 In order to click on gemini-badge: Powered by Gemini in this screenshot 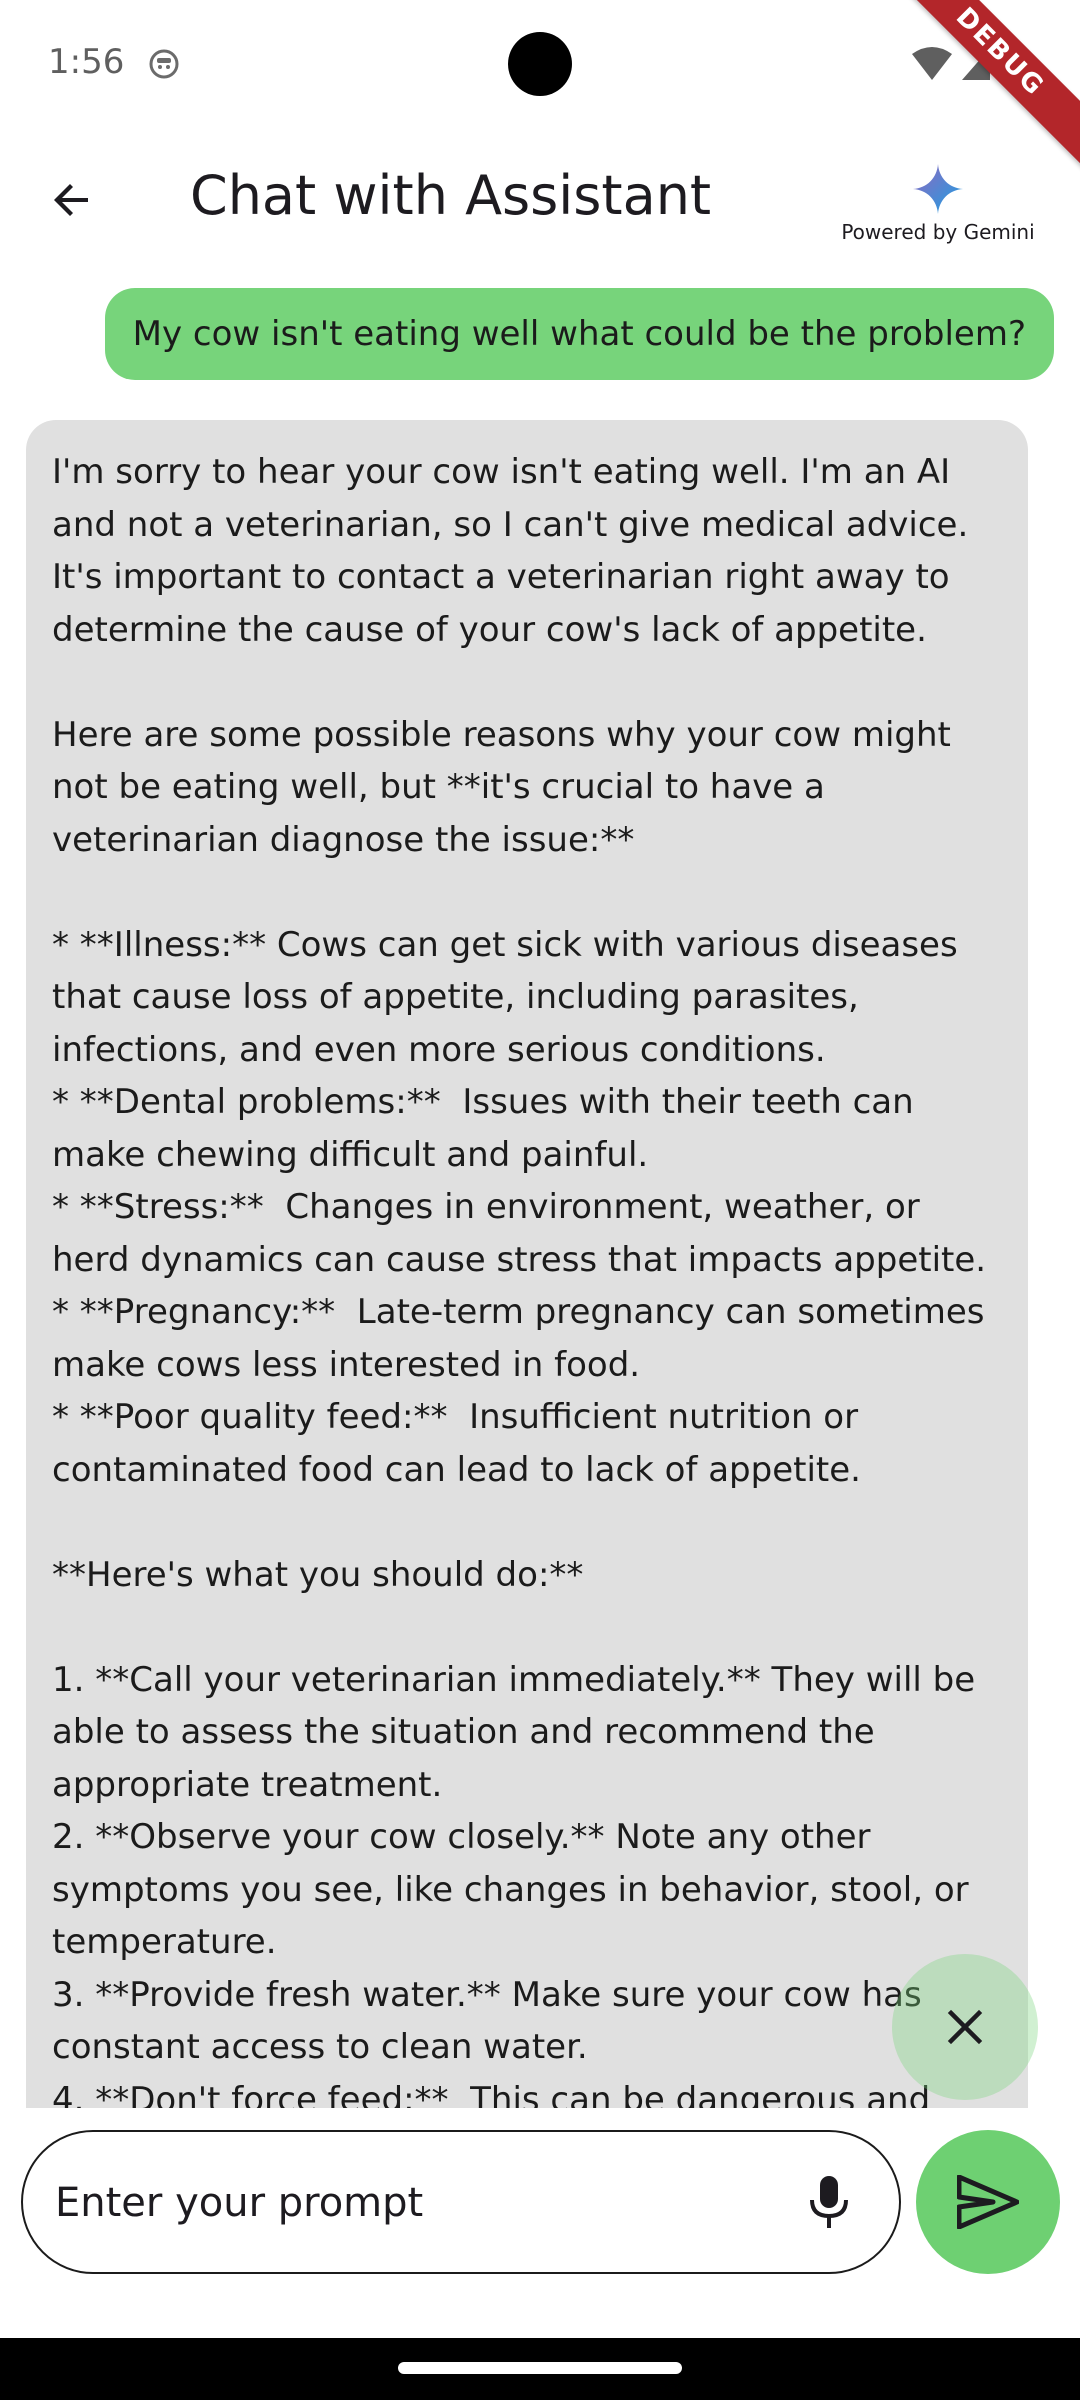, I will do `click(938, 203)`.